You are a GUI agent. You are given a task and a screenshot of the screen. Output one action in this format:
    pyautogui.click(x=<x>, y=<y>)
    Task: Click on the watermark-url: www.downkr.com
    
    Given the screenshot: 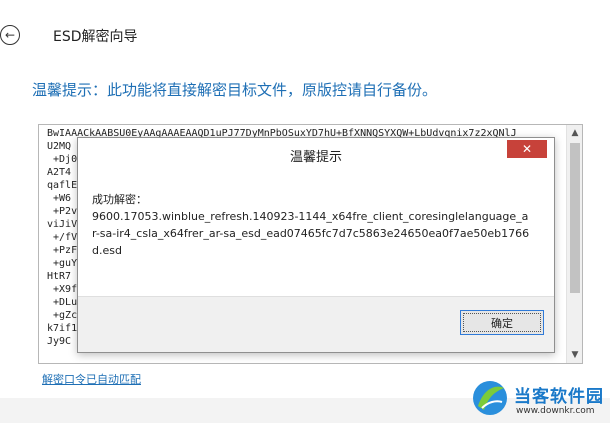 What is the action you would take?
    pyautogui.click(x=555, y=411)
    